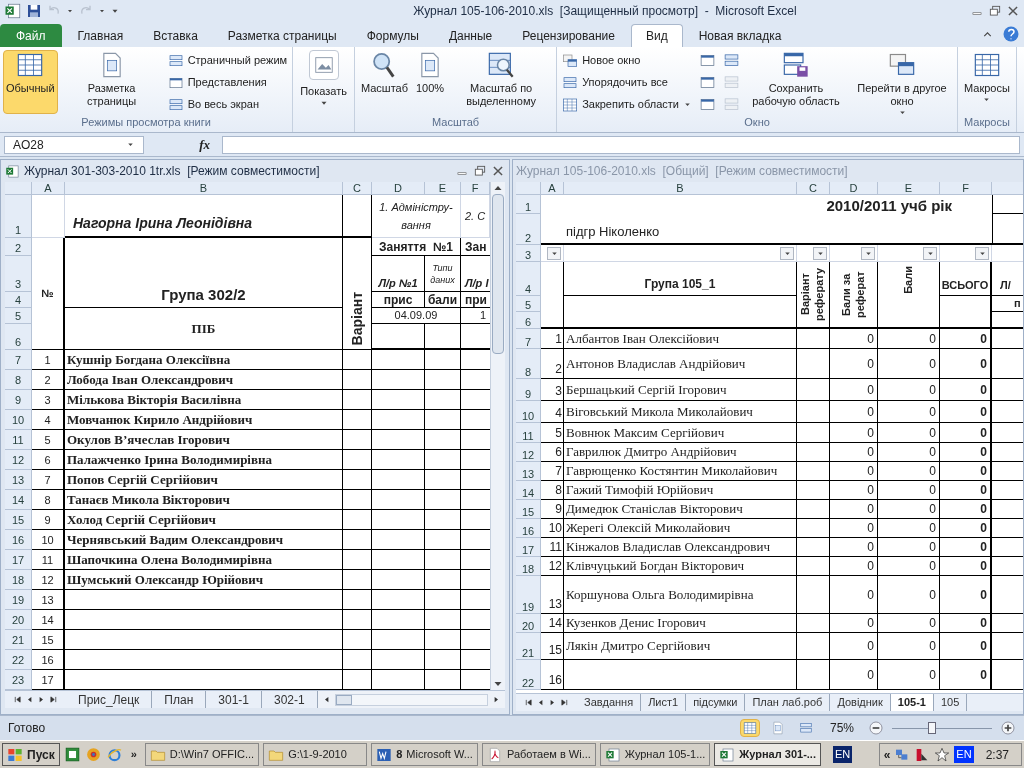 The width and height of the screenshot is (1024, 768). Describe the element at coordinates (605, 11) in the screenshot. I see `window-title: Журнал 105-106-2010.xls [Защищенный просмотр] - Microsoft Excel` at that location.